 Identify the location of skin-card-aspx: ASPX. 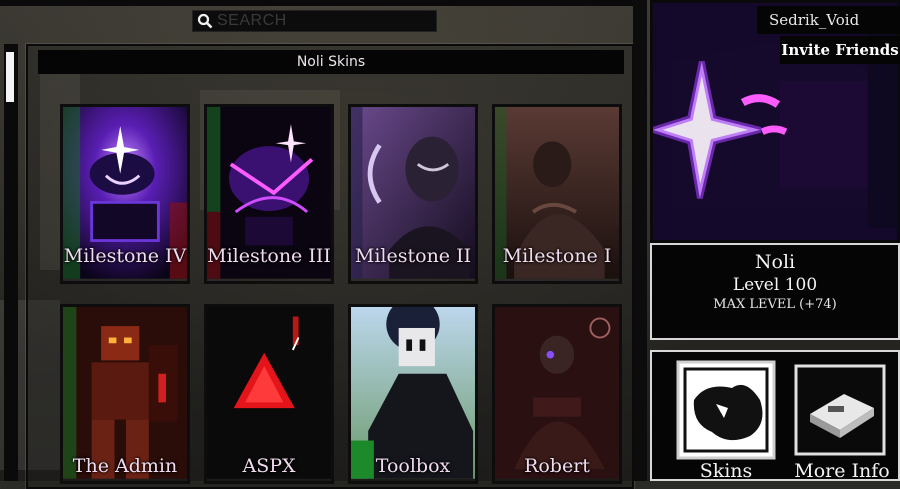
(269, 394).